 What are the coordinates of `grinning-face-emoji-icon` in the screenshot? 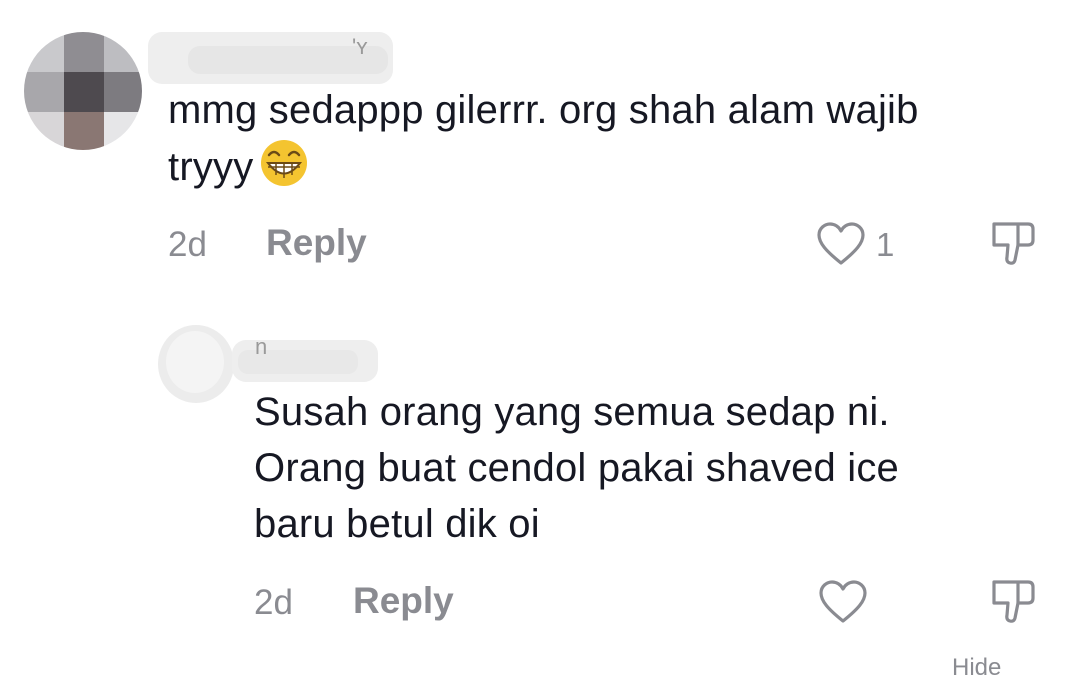 It's located at (284, 163).